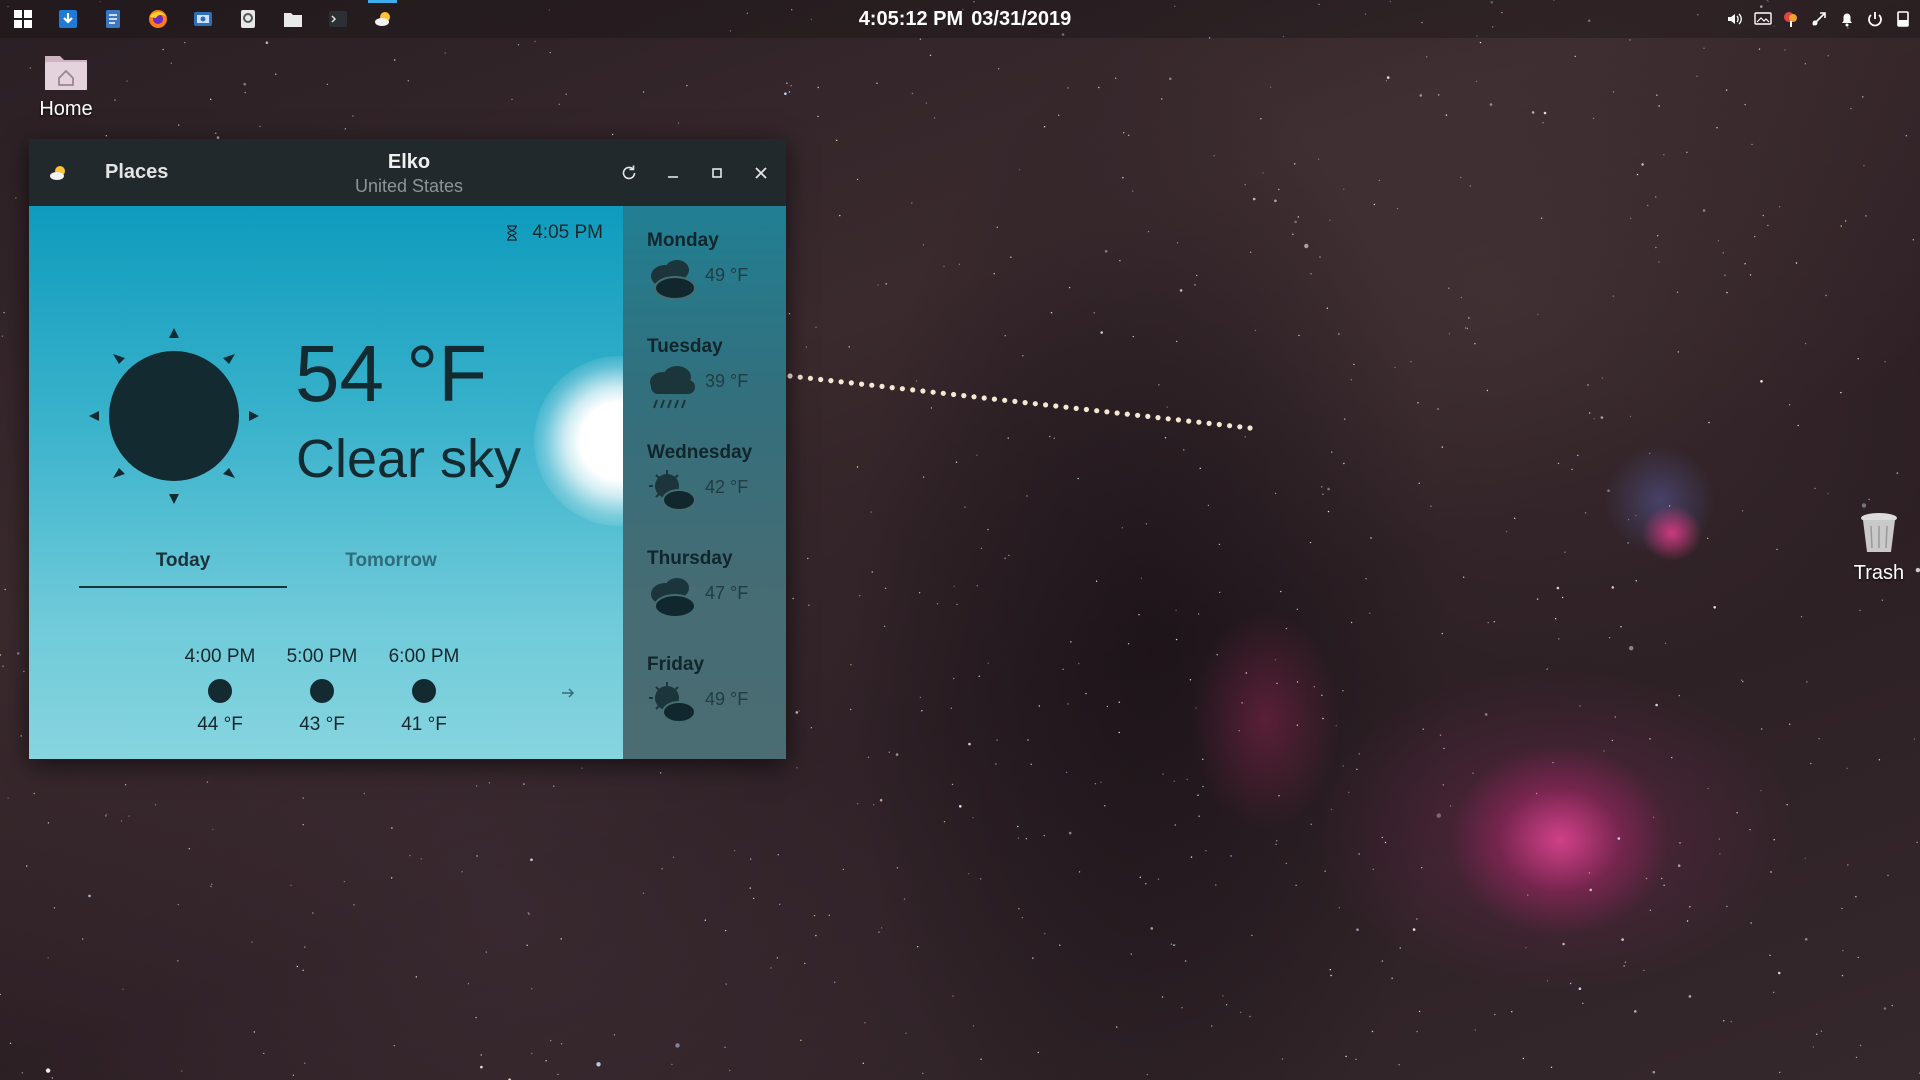  What do you see at coordinates (672, 387) in the screenshot?
I see `rain-icon` at bounding box center [672, 387].